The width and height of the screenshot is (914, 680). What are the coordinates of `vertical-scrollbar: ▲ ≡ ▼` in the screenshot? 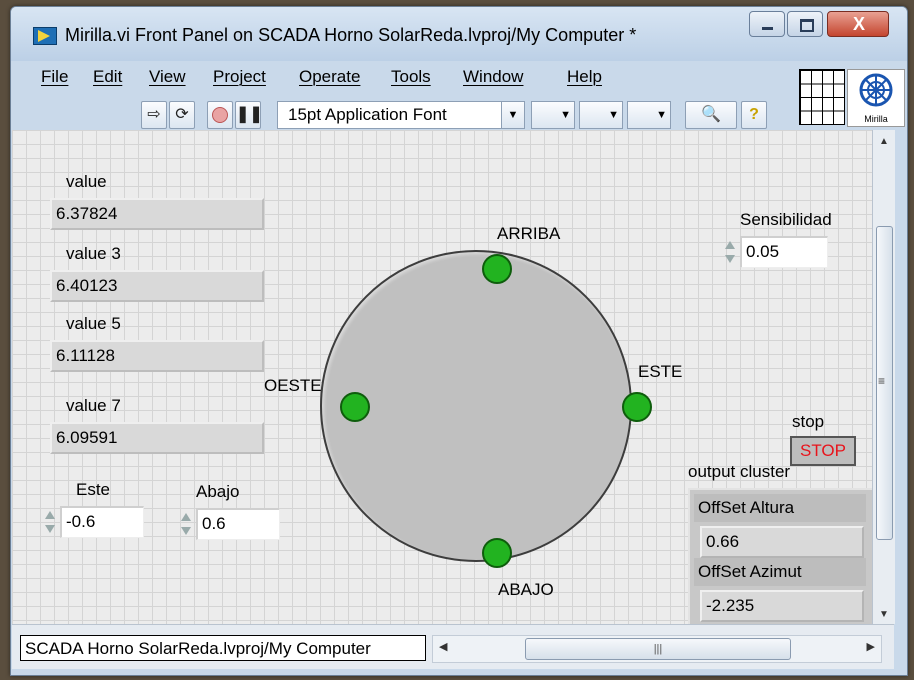 It's located at (883, 377).